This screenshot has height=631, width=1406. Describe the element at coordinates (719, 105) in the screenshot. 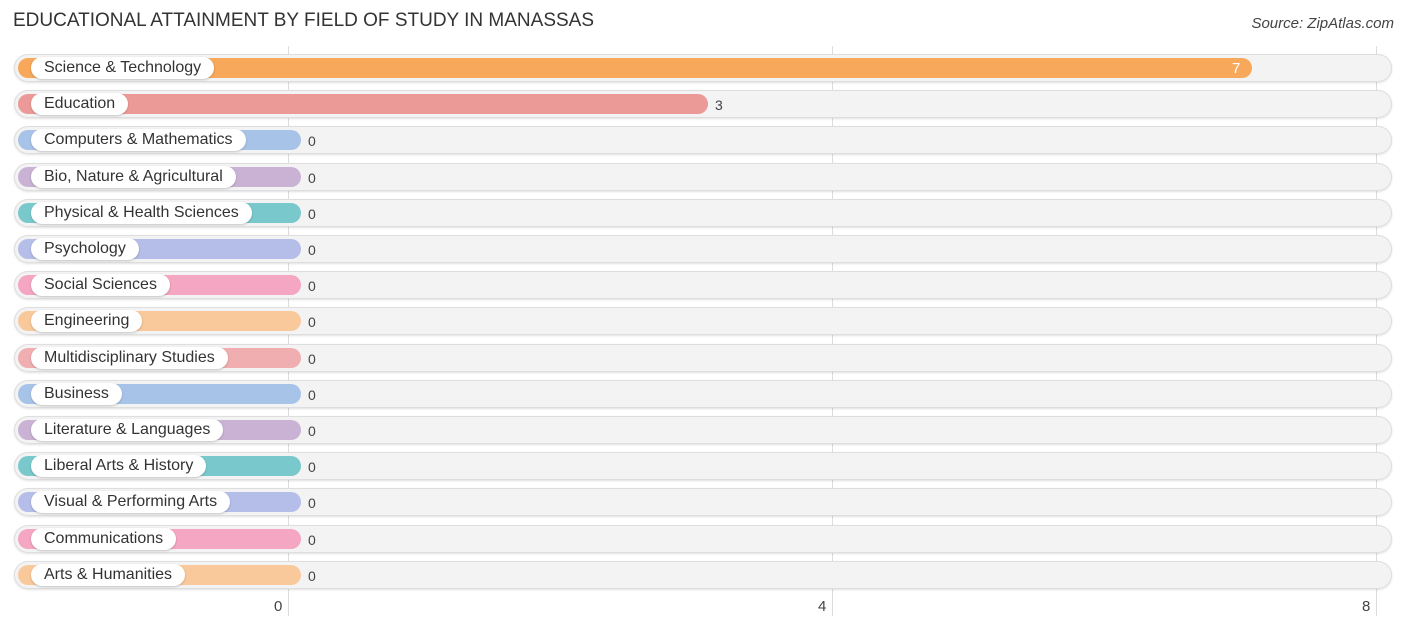

I see `value-label: 3` at that location.